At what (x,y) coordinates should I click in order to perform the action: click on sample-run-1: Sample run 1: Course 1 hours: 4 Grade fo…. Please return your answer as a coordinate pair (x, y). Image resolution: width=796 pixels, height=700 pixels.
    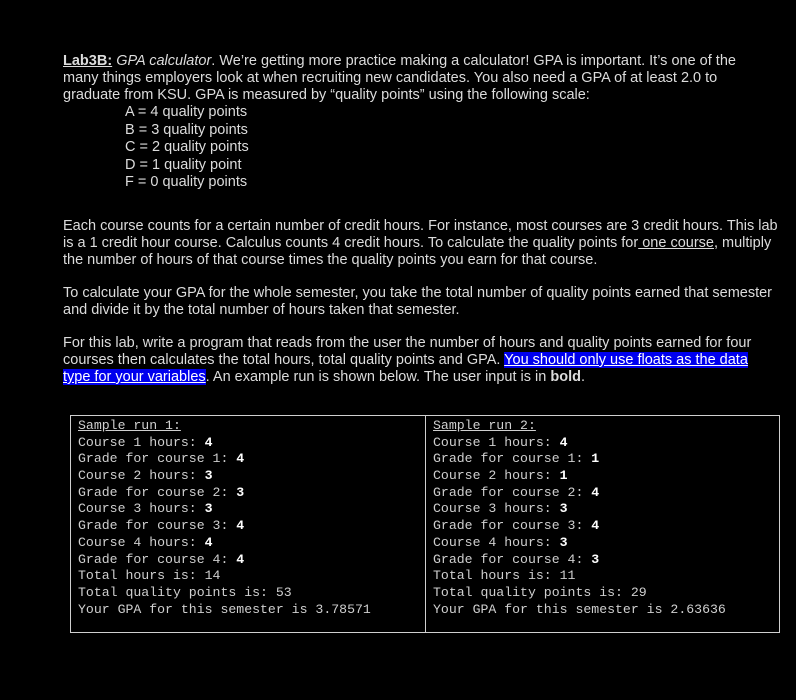
    Looking at the image, I should click on (248, 524).